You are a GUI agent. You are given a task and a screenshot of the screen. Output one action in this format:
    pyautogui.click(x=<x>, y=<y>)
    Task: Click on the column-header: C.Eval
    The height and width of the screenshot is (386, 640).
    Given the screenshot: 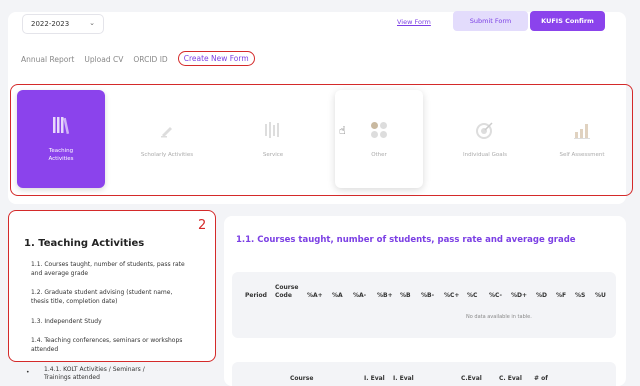 What is the action you would take?
    pyautogui.click(x=471, y=379)
    